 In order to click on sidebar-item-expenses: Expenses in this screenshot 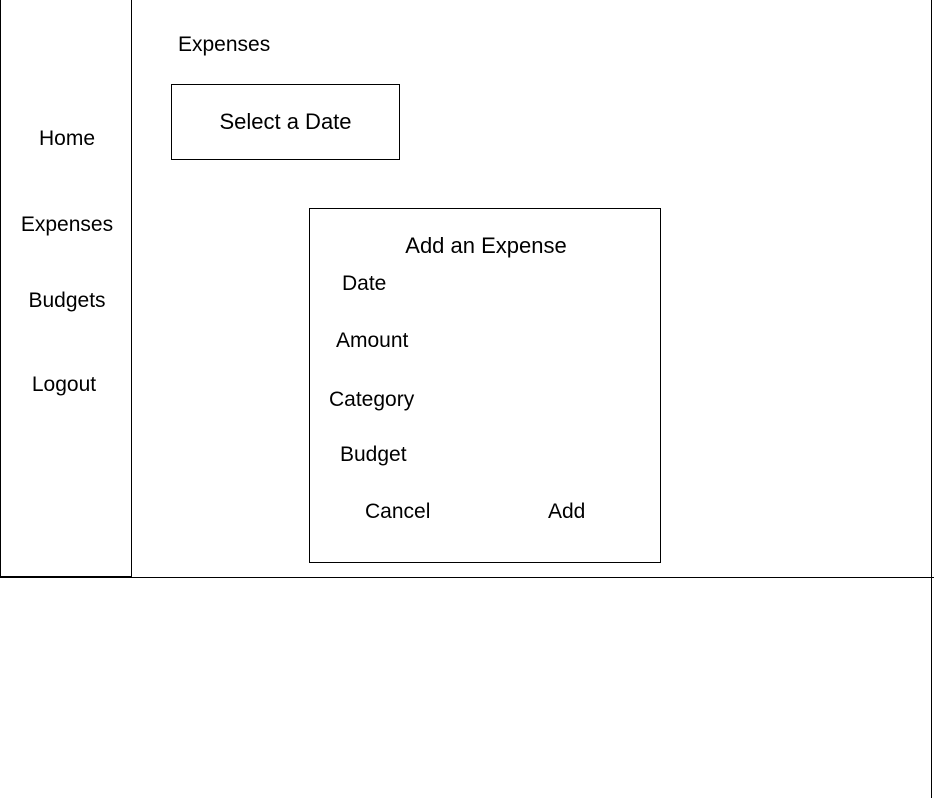, I will do `click(67, 225)`.